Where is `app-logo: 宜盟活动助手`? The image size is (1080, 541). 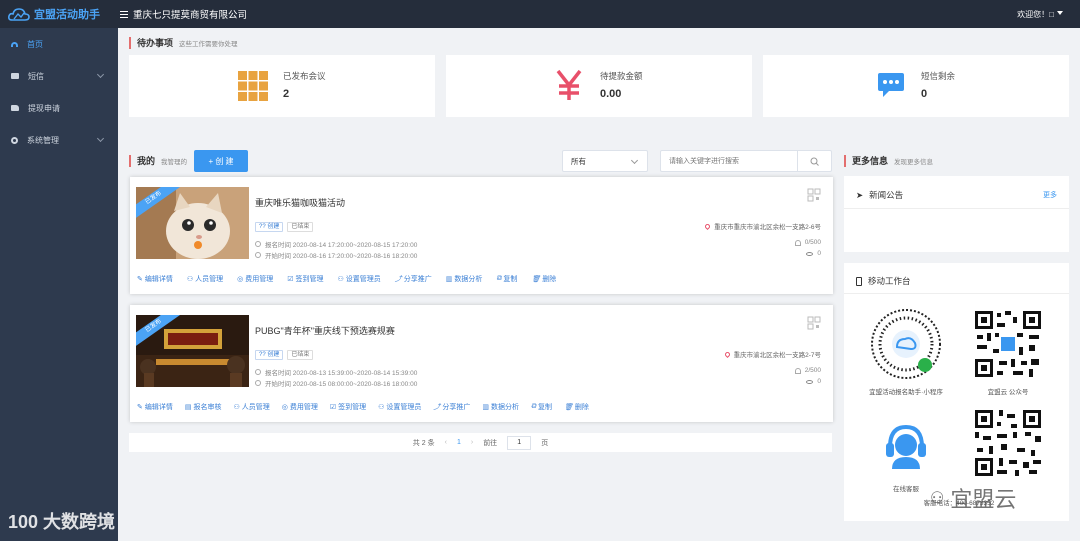 app-logo: 宜盟活动助手 is located at coordinates (59, 14).